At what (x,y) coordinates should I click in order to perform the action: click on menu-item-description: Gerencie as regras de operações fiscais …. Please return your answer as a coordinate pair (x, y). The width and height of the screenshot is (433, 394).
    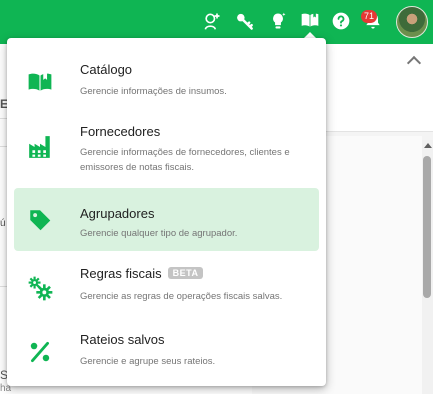
    Looking at the image, I should click on (181, 296).